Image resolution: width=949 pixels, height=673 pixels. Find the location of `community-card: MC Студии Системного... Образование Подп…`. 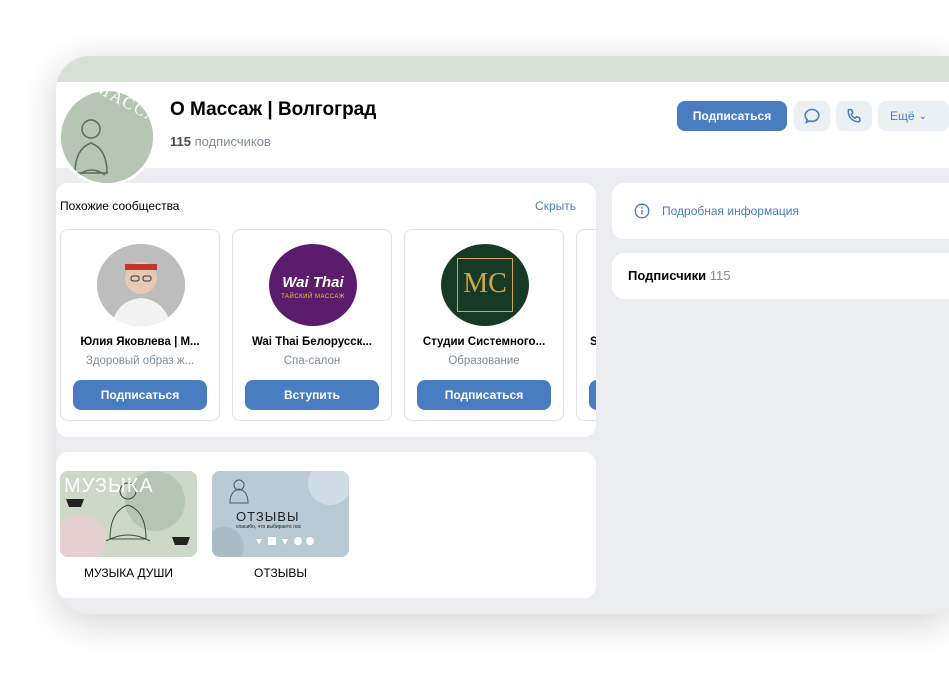

community-card: MC Студии Системного... Образование Подп… is located at coordinates (484, 325).